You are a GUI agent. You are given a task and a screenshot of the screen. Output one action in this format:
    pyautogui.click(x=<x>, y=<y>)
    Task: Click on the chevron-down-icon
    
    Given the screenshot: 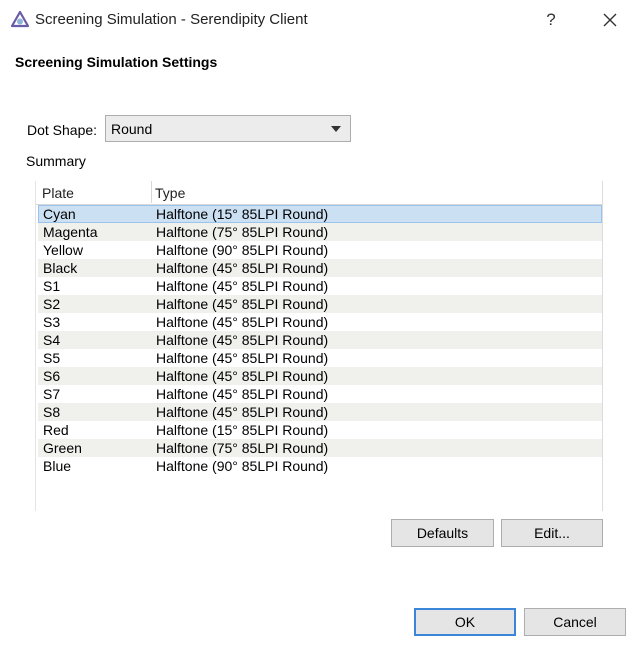 What is the action you would take?
    pyautogui.click(x=336, y=129)
    